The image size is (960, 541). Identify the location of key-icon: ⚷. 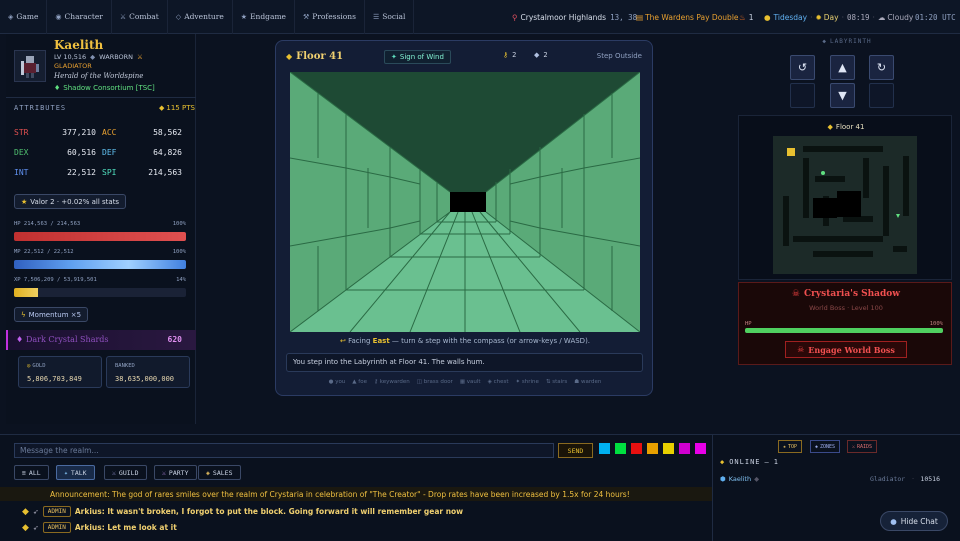
(506, 55).